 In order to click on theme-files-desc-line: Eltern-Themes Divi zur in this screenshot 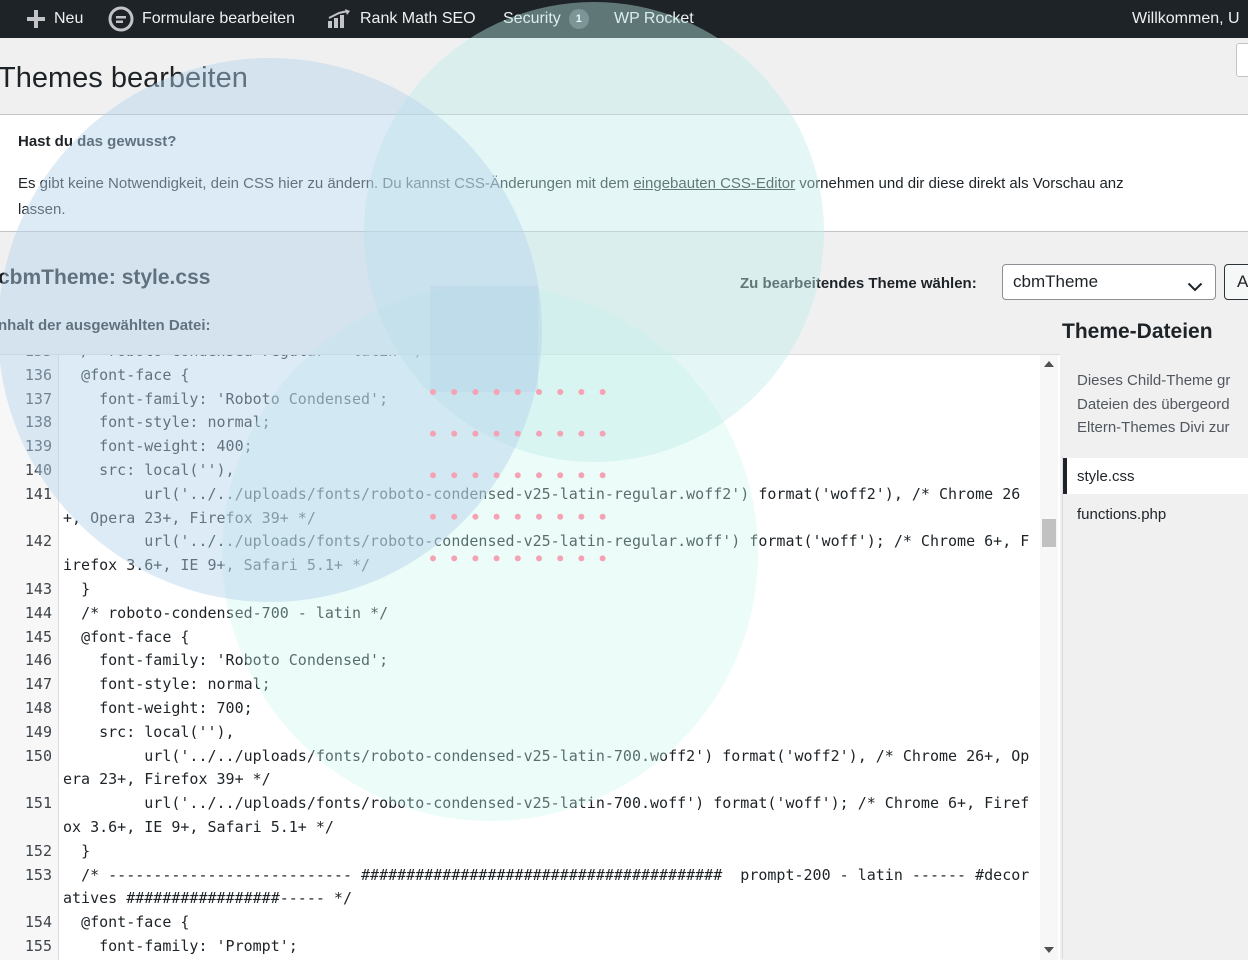, I will do `click(1153, 427)`.